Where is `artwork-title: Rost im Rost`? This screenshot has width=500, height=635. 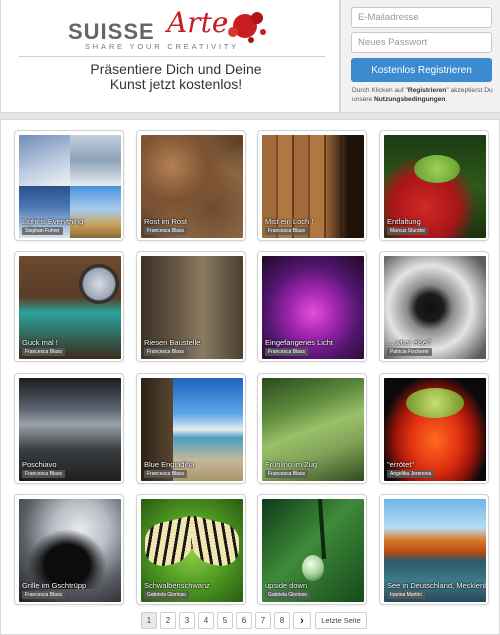
artwork-title: Rost im Rost is located at coordinates (165, 221).